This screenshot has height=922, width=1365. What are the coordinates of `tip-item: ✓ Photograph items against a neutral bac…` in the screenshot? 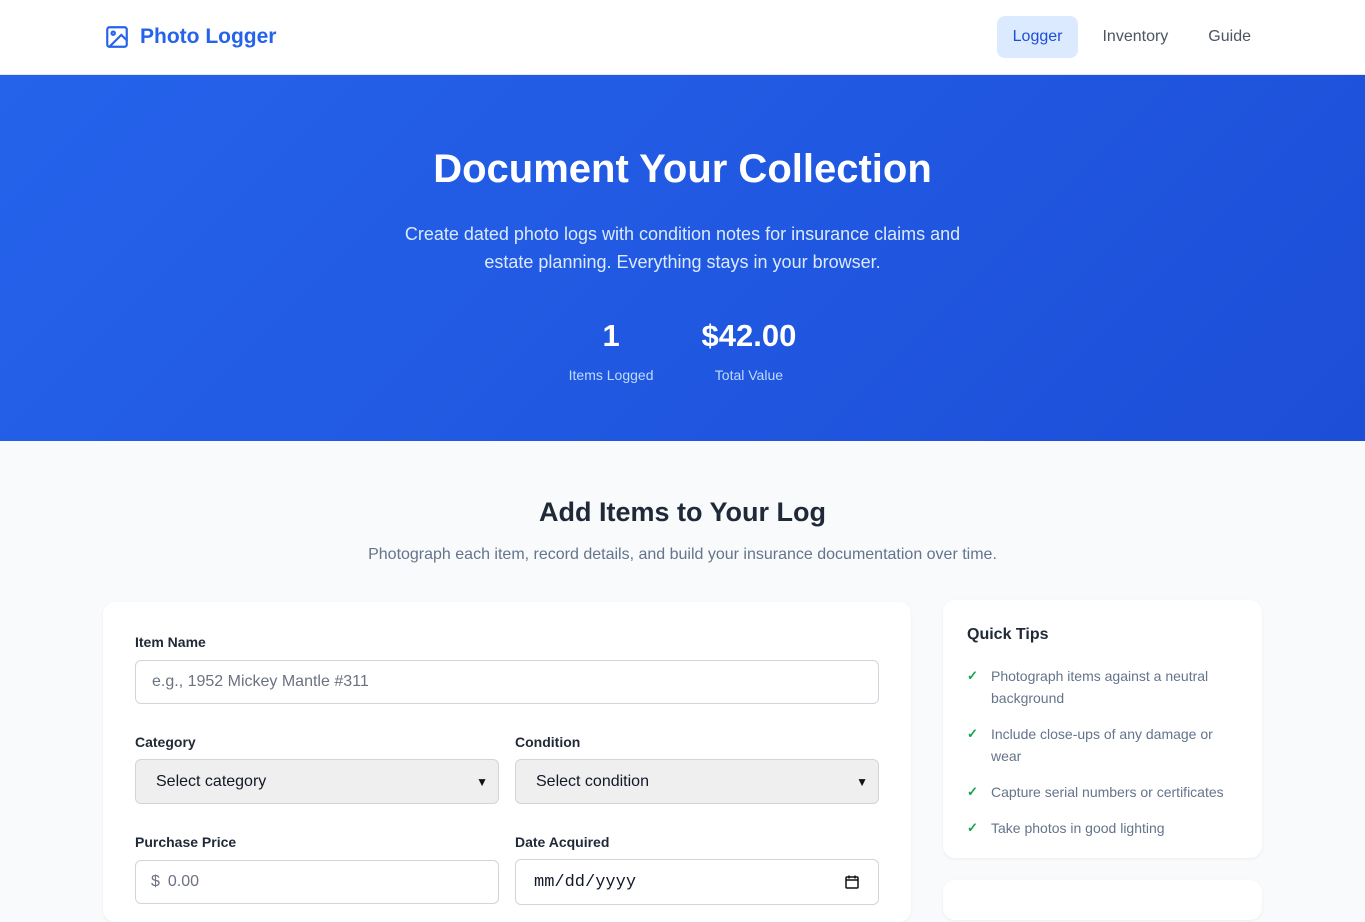 It's located at (1102, 687).